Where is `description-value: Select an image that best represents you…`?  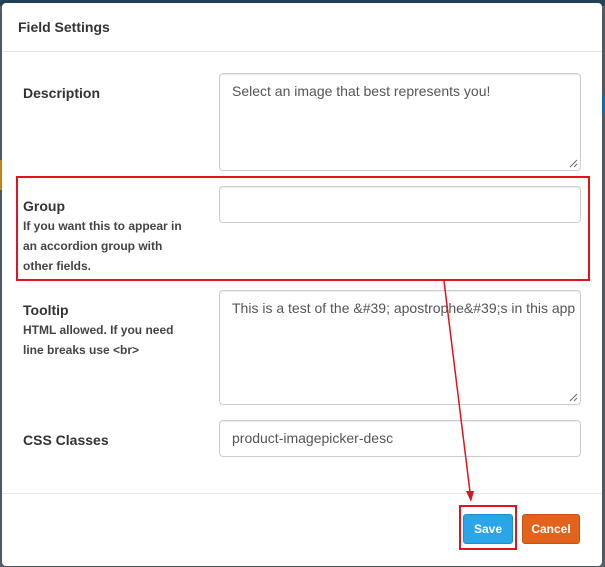
description-value: Select an image that best represents you… is located at coordinates (361, 91).